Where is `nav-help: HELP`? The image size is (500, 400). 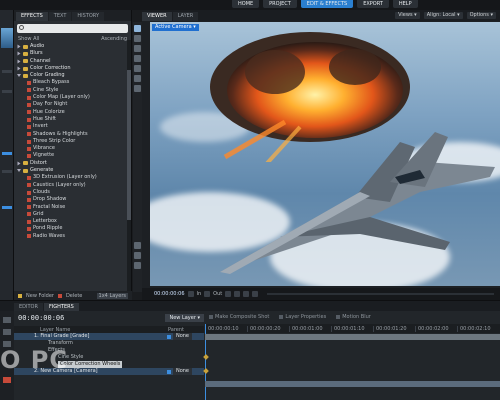
nav-help: HELP is located at coordinates (405, 4).